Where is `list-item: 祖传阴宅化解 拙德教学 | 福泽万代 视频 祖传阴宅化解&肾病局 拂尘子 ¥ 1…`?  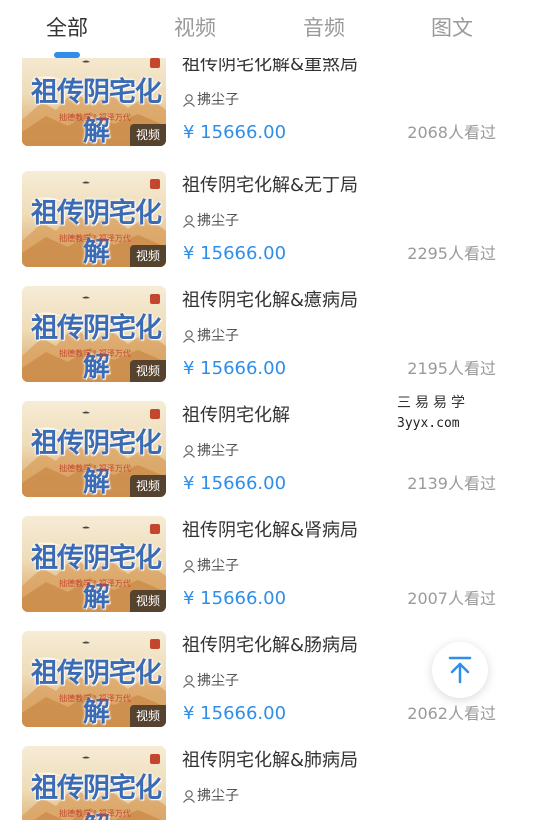 list-item: 祖传阴宅化解 拙德教学 | 福泽万代 视频 祖传阴宅化解&肾病局 拂尘子 ¥ 1… is located at coordinates (278, 573).